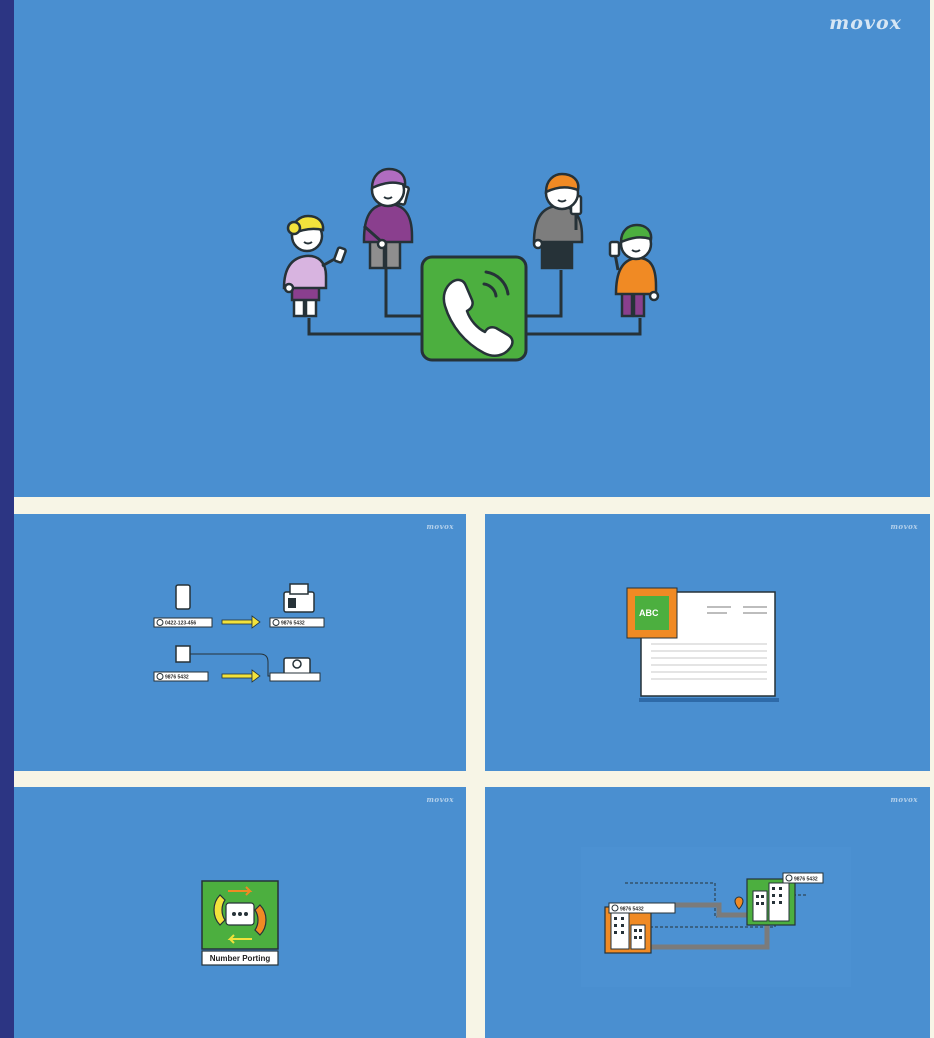 This screenshot has height=1038, width=934. What do you see at coordinates (299, 598) in the screenshot?
I see `desk-phone-icon` at bounding box center [299, 598].